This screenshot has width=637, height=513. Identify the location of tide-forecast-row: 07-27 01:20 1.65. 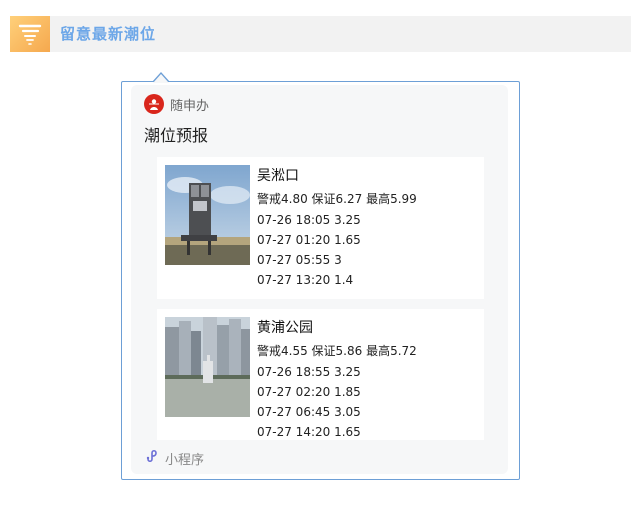
(309, 240).